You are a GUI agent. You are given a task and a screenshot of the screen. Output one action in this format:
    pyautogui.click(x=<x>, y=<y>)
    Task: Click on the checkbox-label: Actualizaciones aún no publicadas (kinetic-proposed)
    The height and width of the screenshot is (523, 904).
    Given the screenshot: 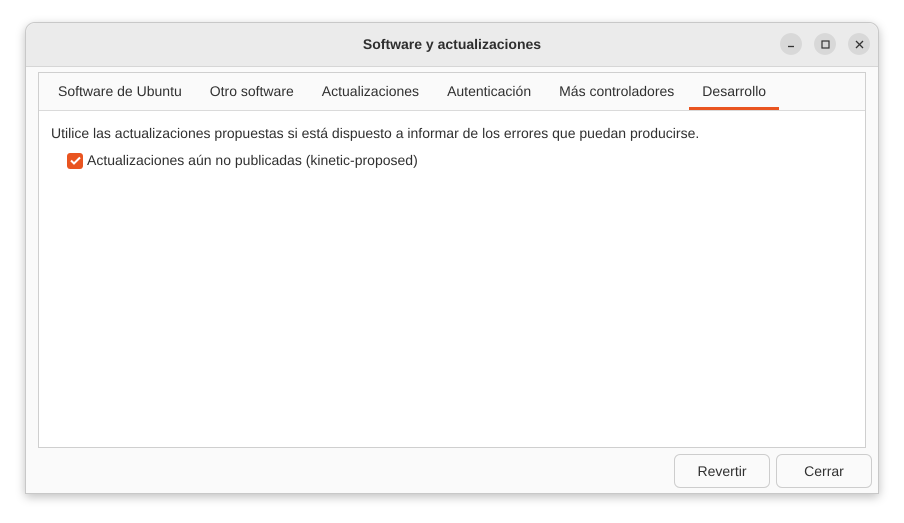 What is the action you would take?
    pyautogui.click(x=252, y=160)
    